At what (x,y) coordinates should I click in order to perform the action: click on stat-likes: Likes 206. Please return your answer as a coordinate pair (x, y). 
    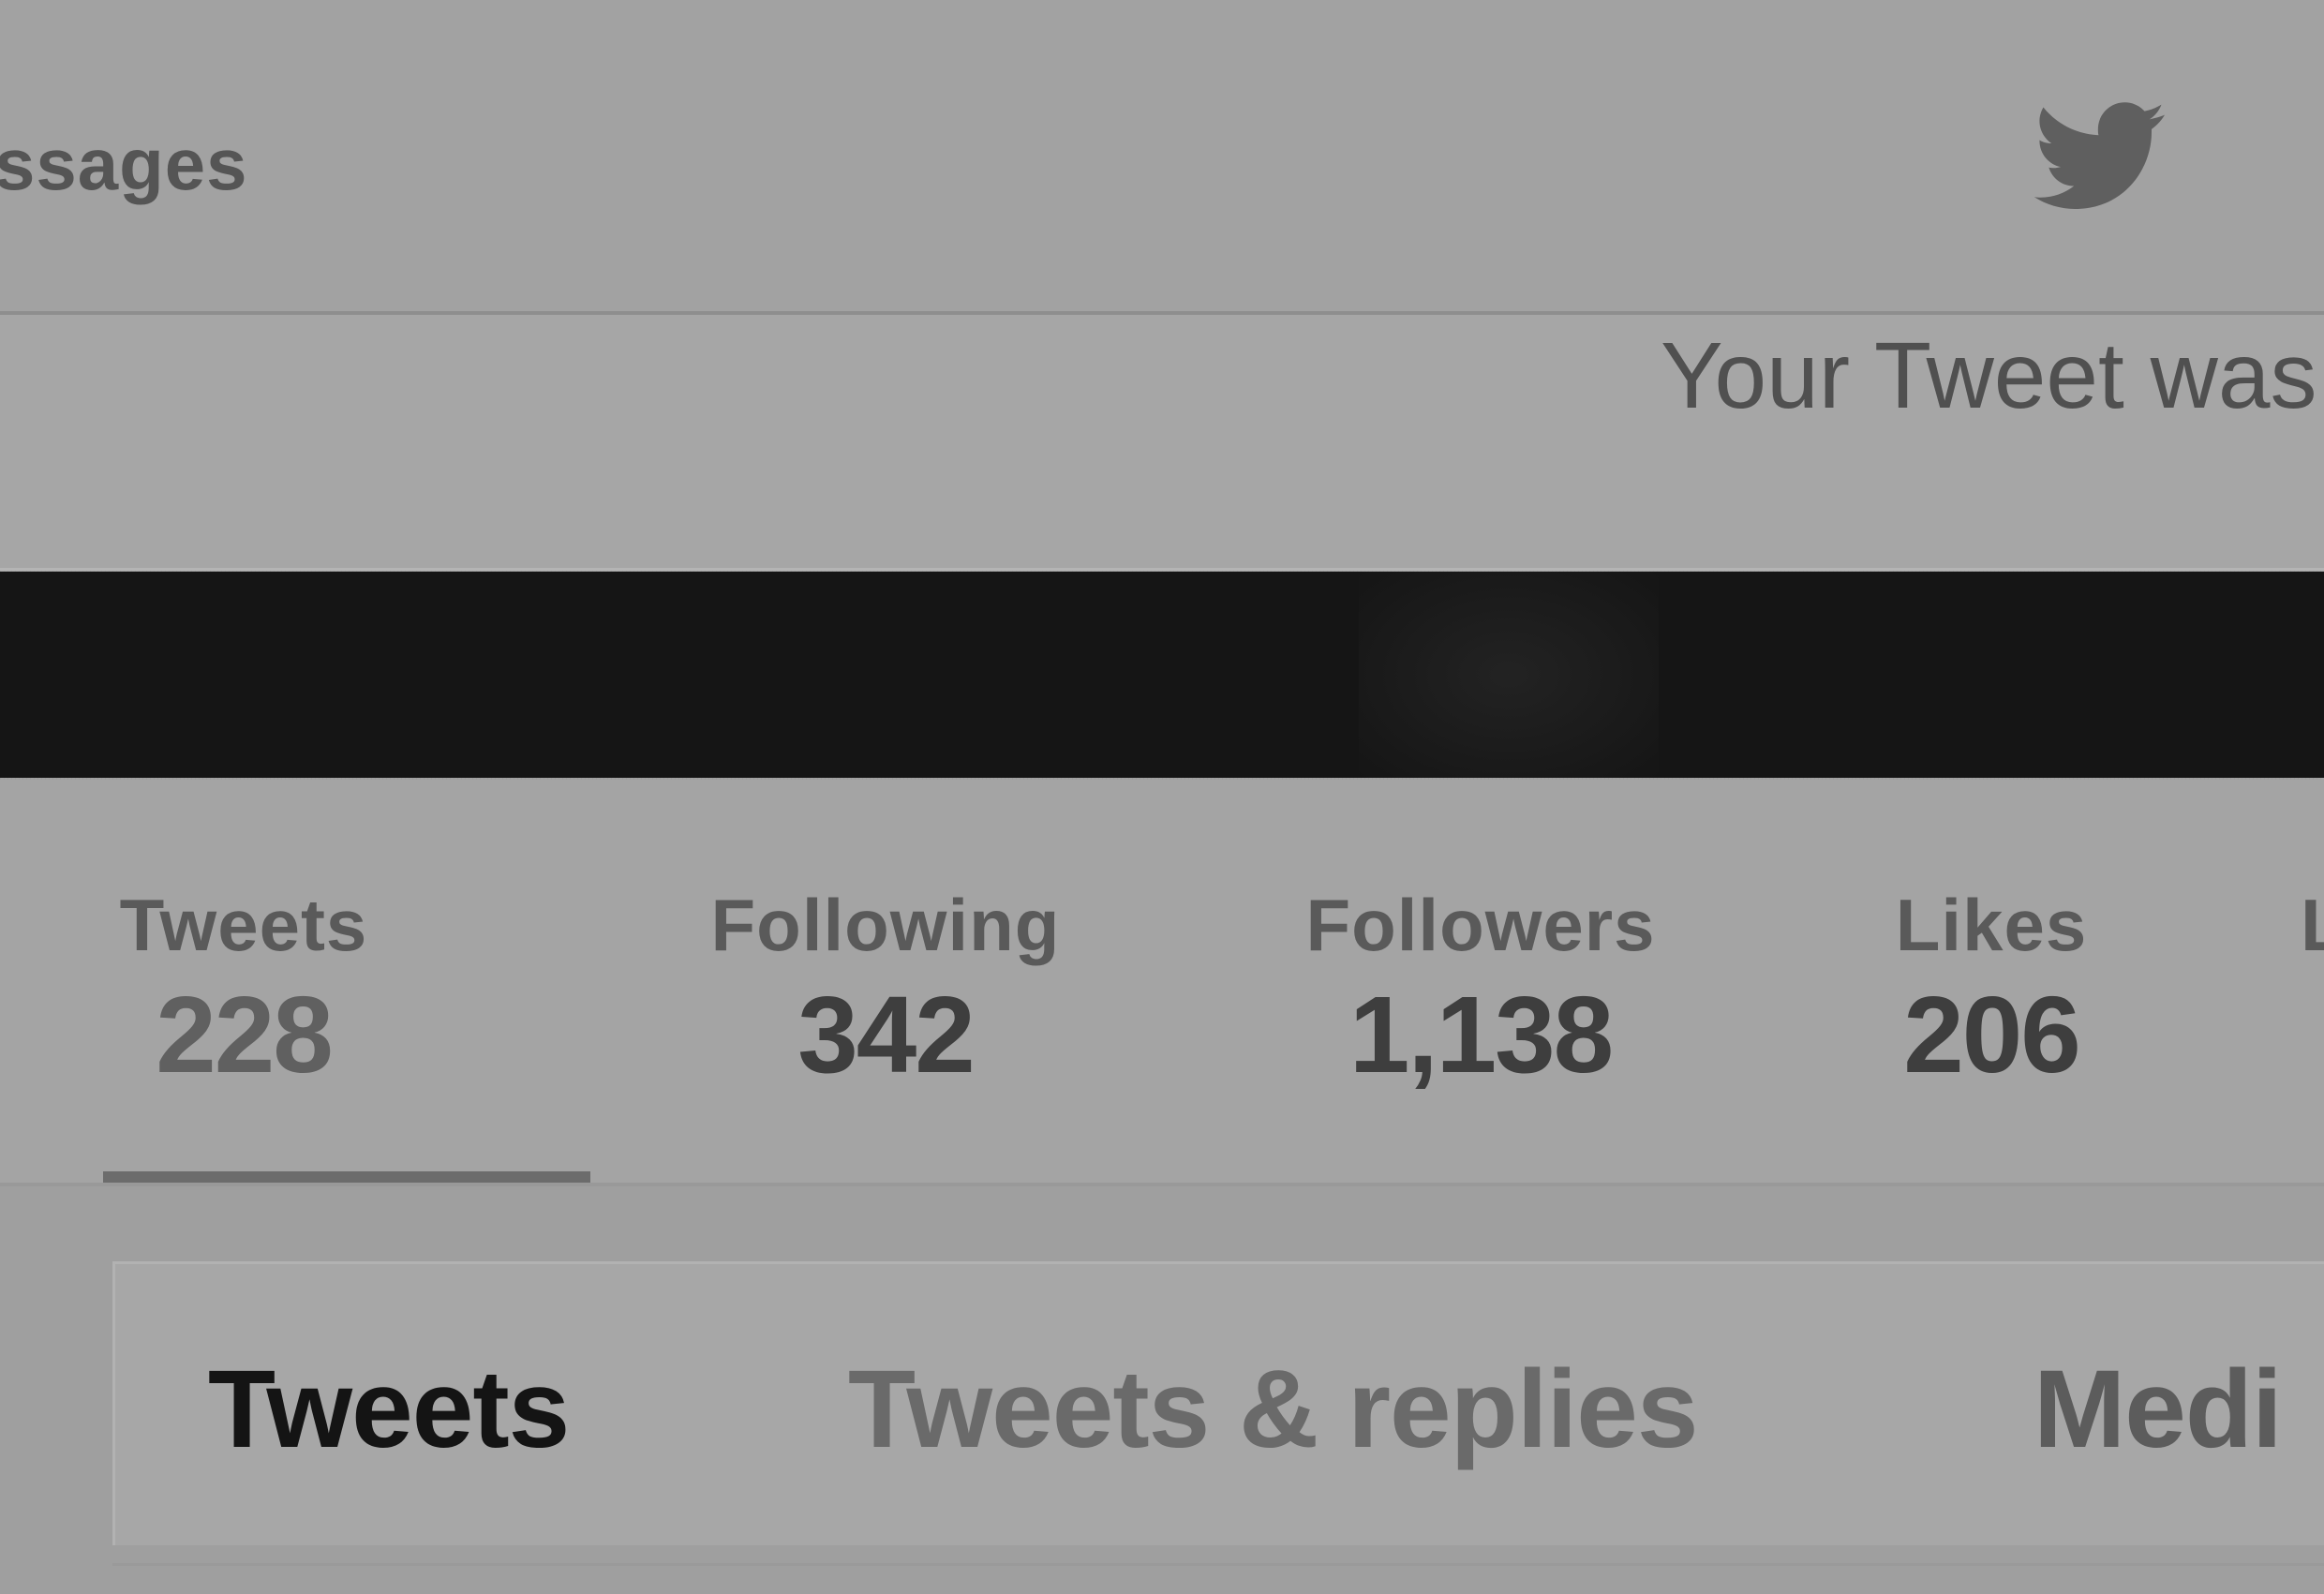
    Looking at the image, I should click on (1992, 990).